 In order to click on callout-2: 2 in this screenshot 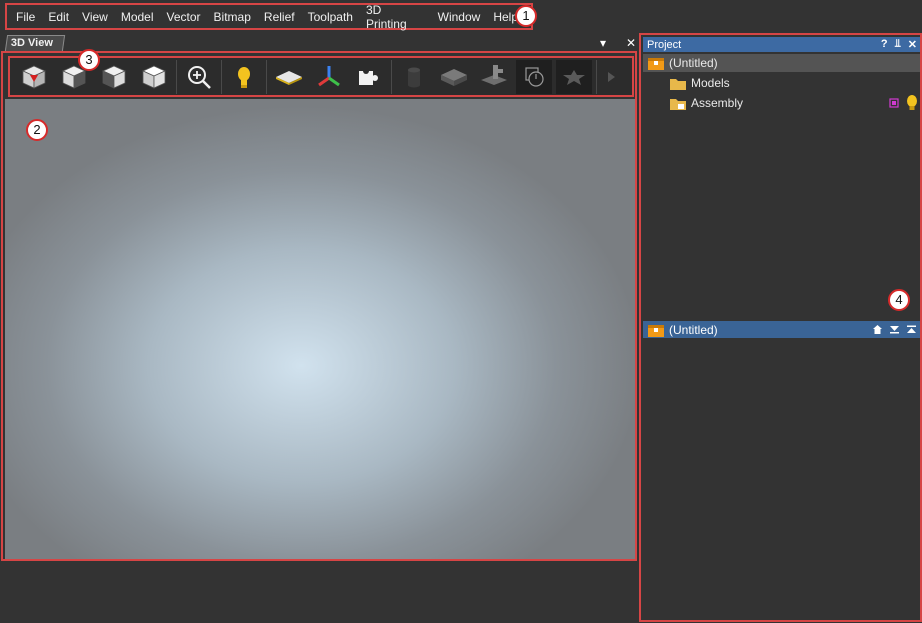, I will do `click(37, 130)`.